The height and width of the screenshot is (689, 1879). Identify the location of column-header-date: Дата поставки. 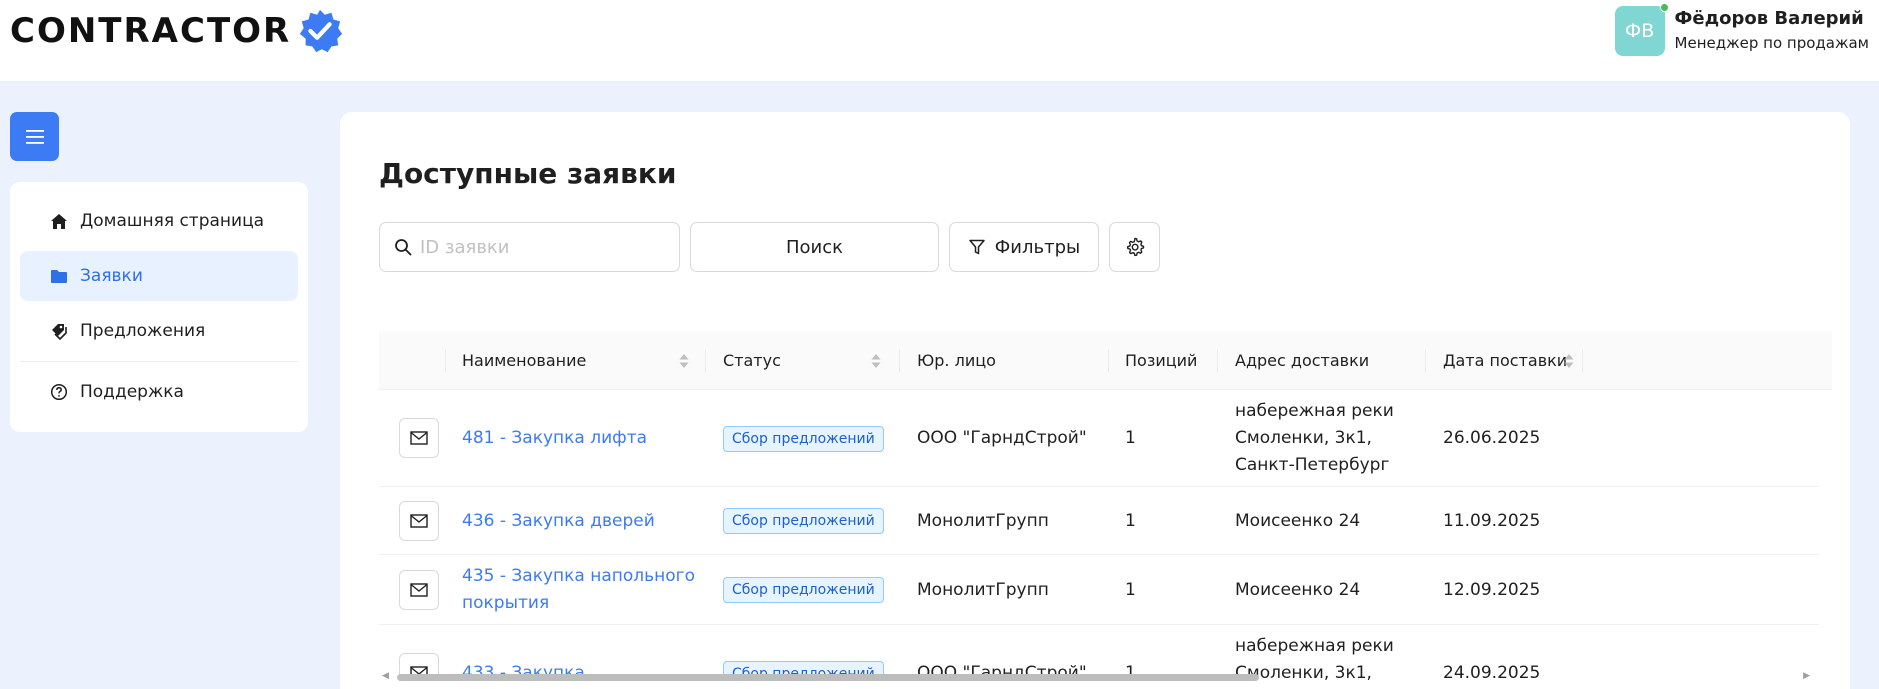
(1505, 360).